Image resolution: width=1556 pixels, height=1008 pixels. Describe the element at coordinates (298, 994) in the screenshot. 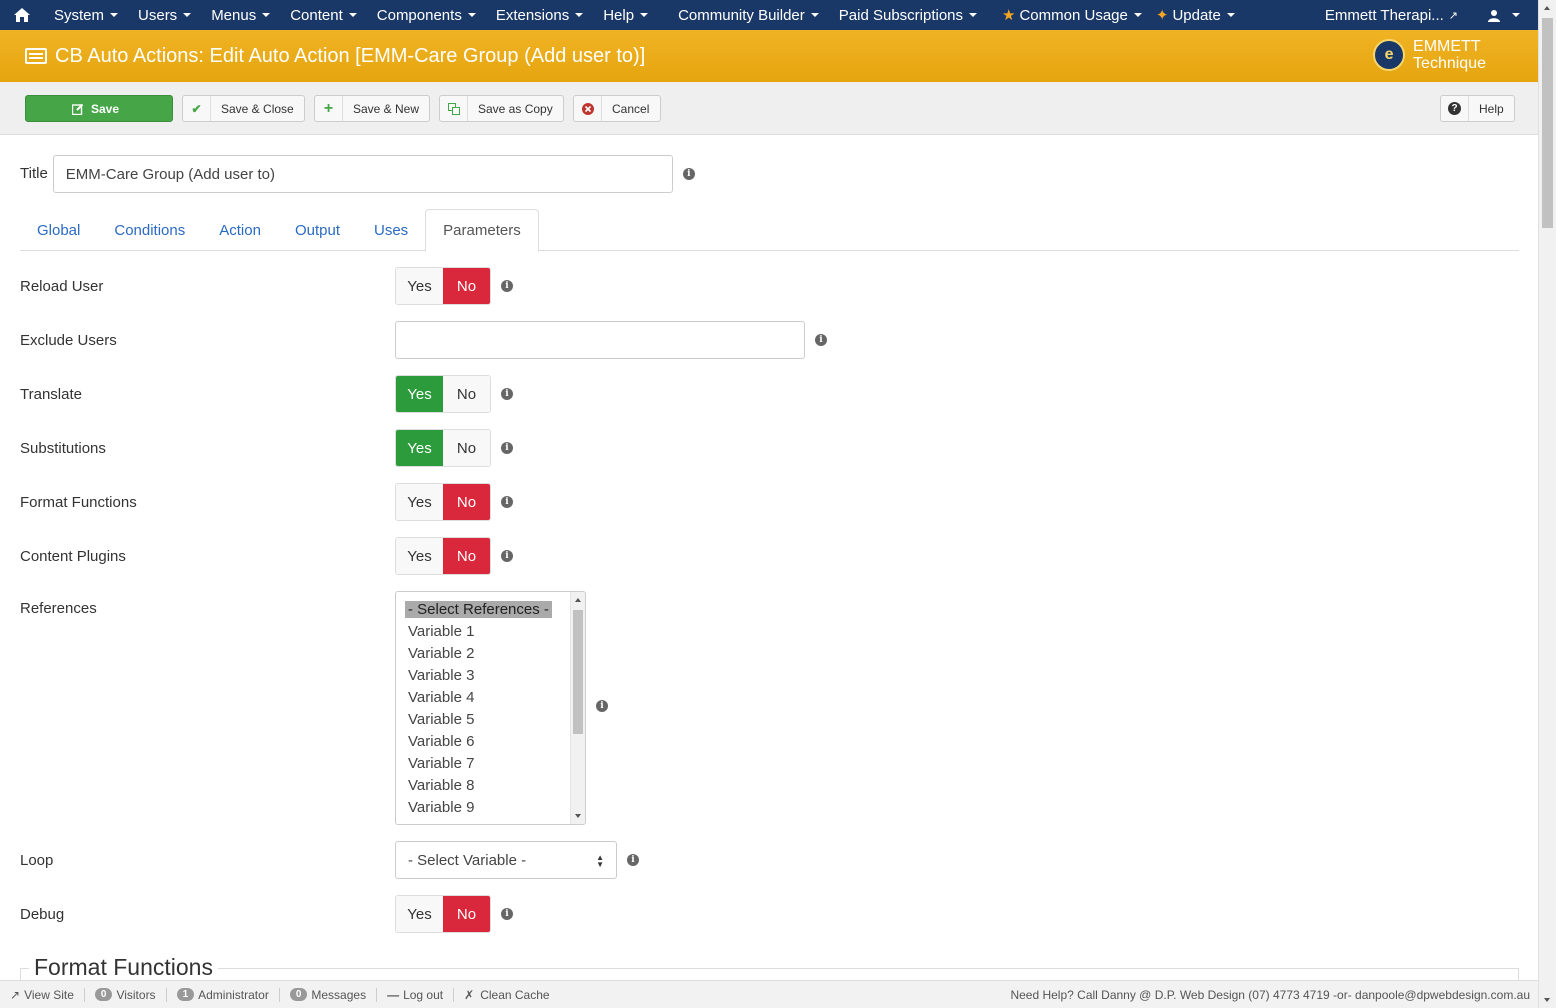

I see `messages-badge: 0` at that location.